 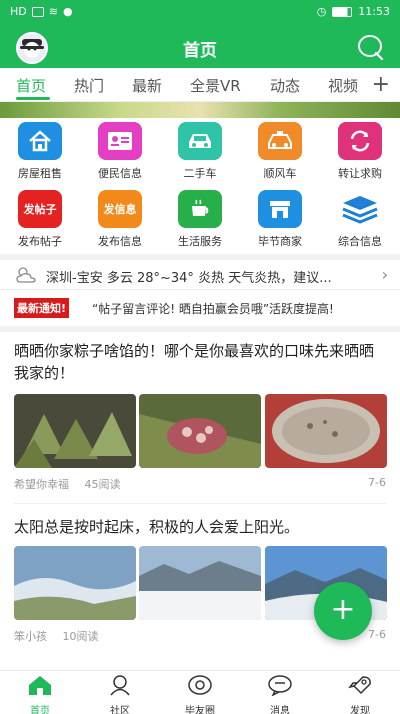 I want to click on post-images, so click(x=200, y=431).